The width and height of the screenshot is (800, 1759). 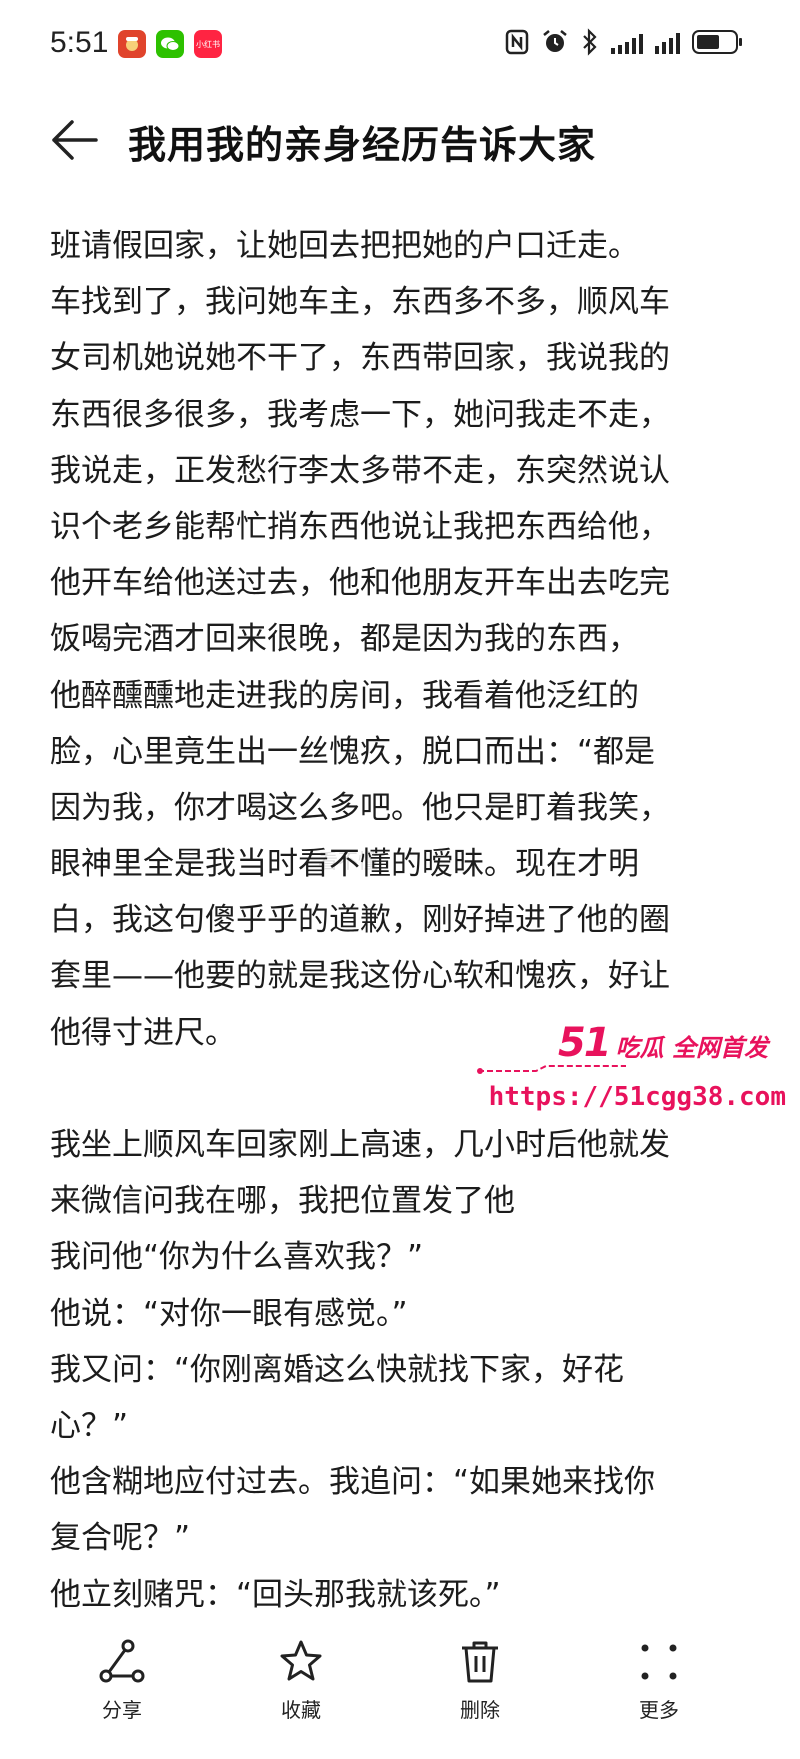 I want to click on status-icons, so click(x=623, y=42).